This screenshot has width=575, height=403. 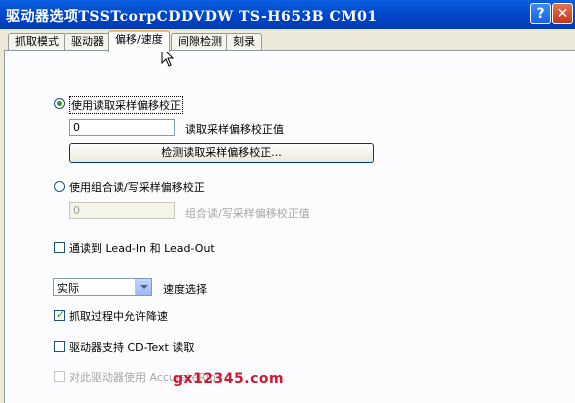 I want to click on lead-in-out-label: 通读到 Lead-In 和 Lead-Out, so click(x=142, y=248).